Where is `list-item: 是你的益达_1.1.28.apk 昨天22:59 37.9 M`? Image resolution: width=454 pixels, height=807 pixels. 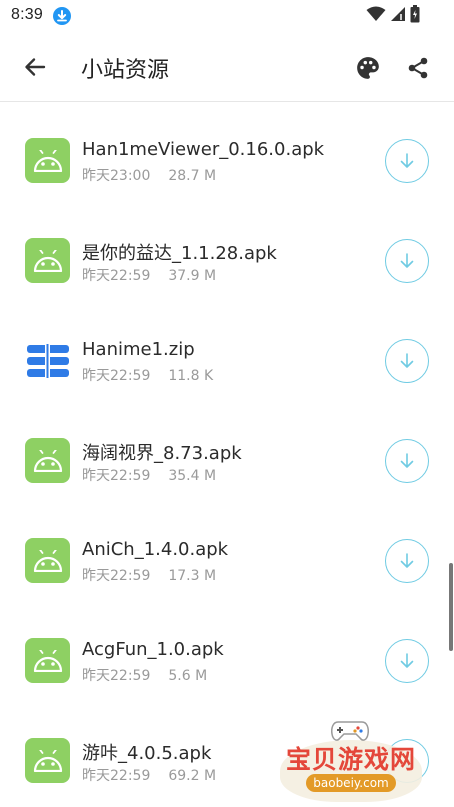 list-item: 是你的益达_1.1.28.apk 昨天22:59 37.9 M is located at coordinates (227, 252).